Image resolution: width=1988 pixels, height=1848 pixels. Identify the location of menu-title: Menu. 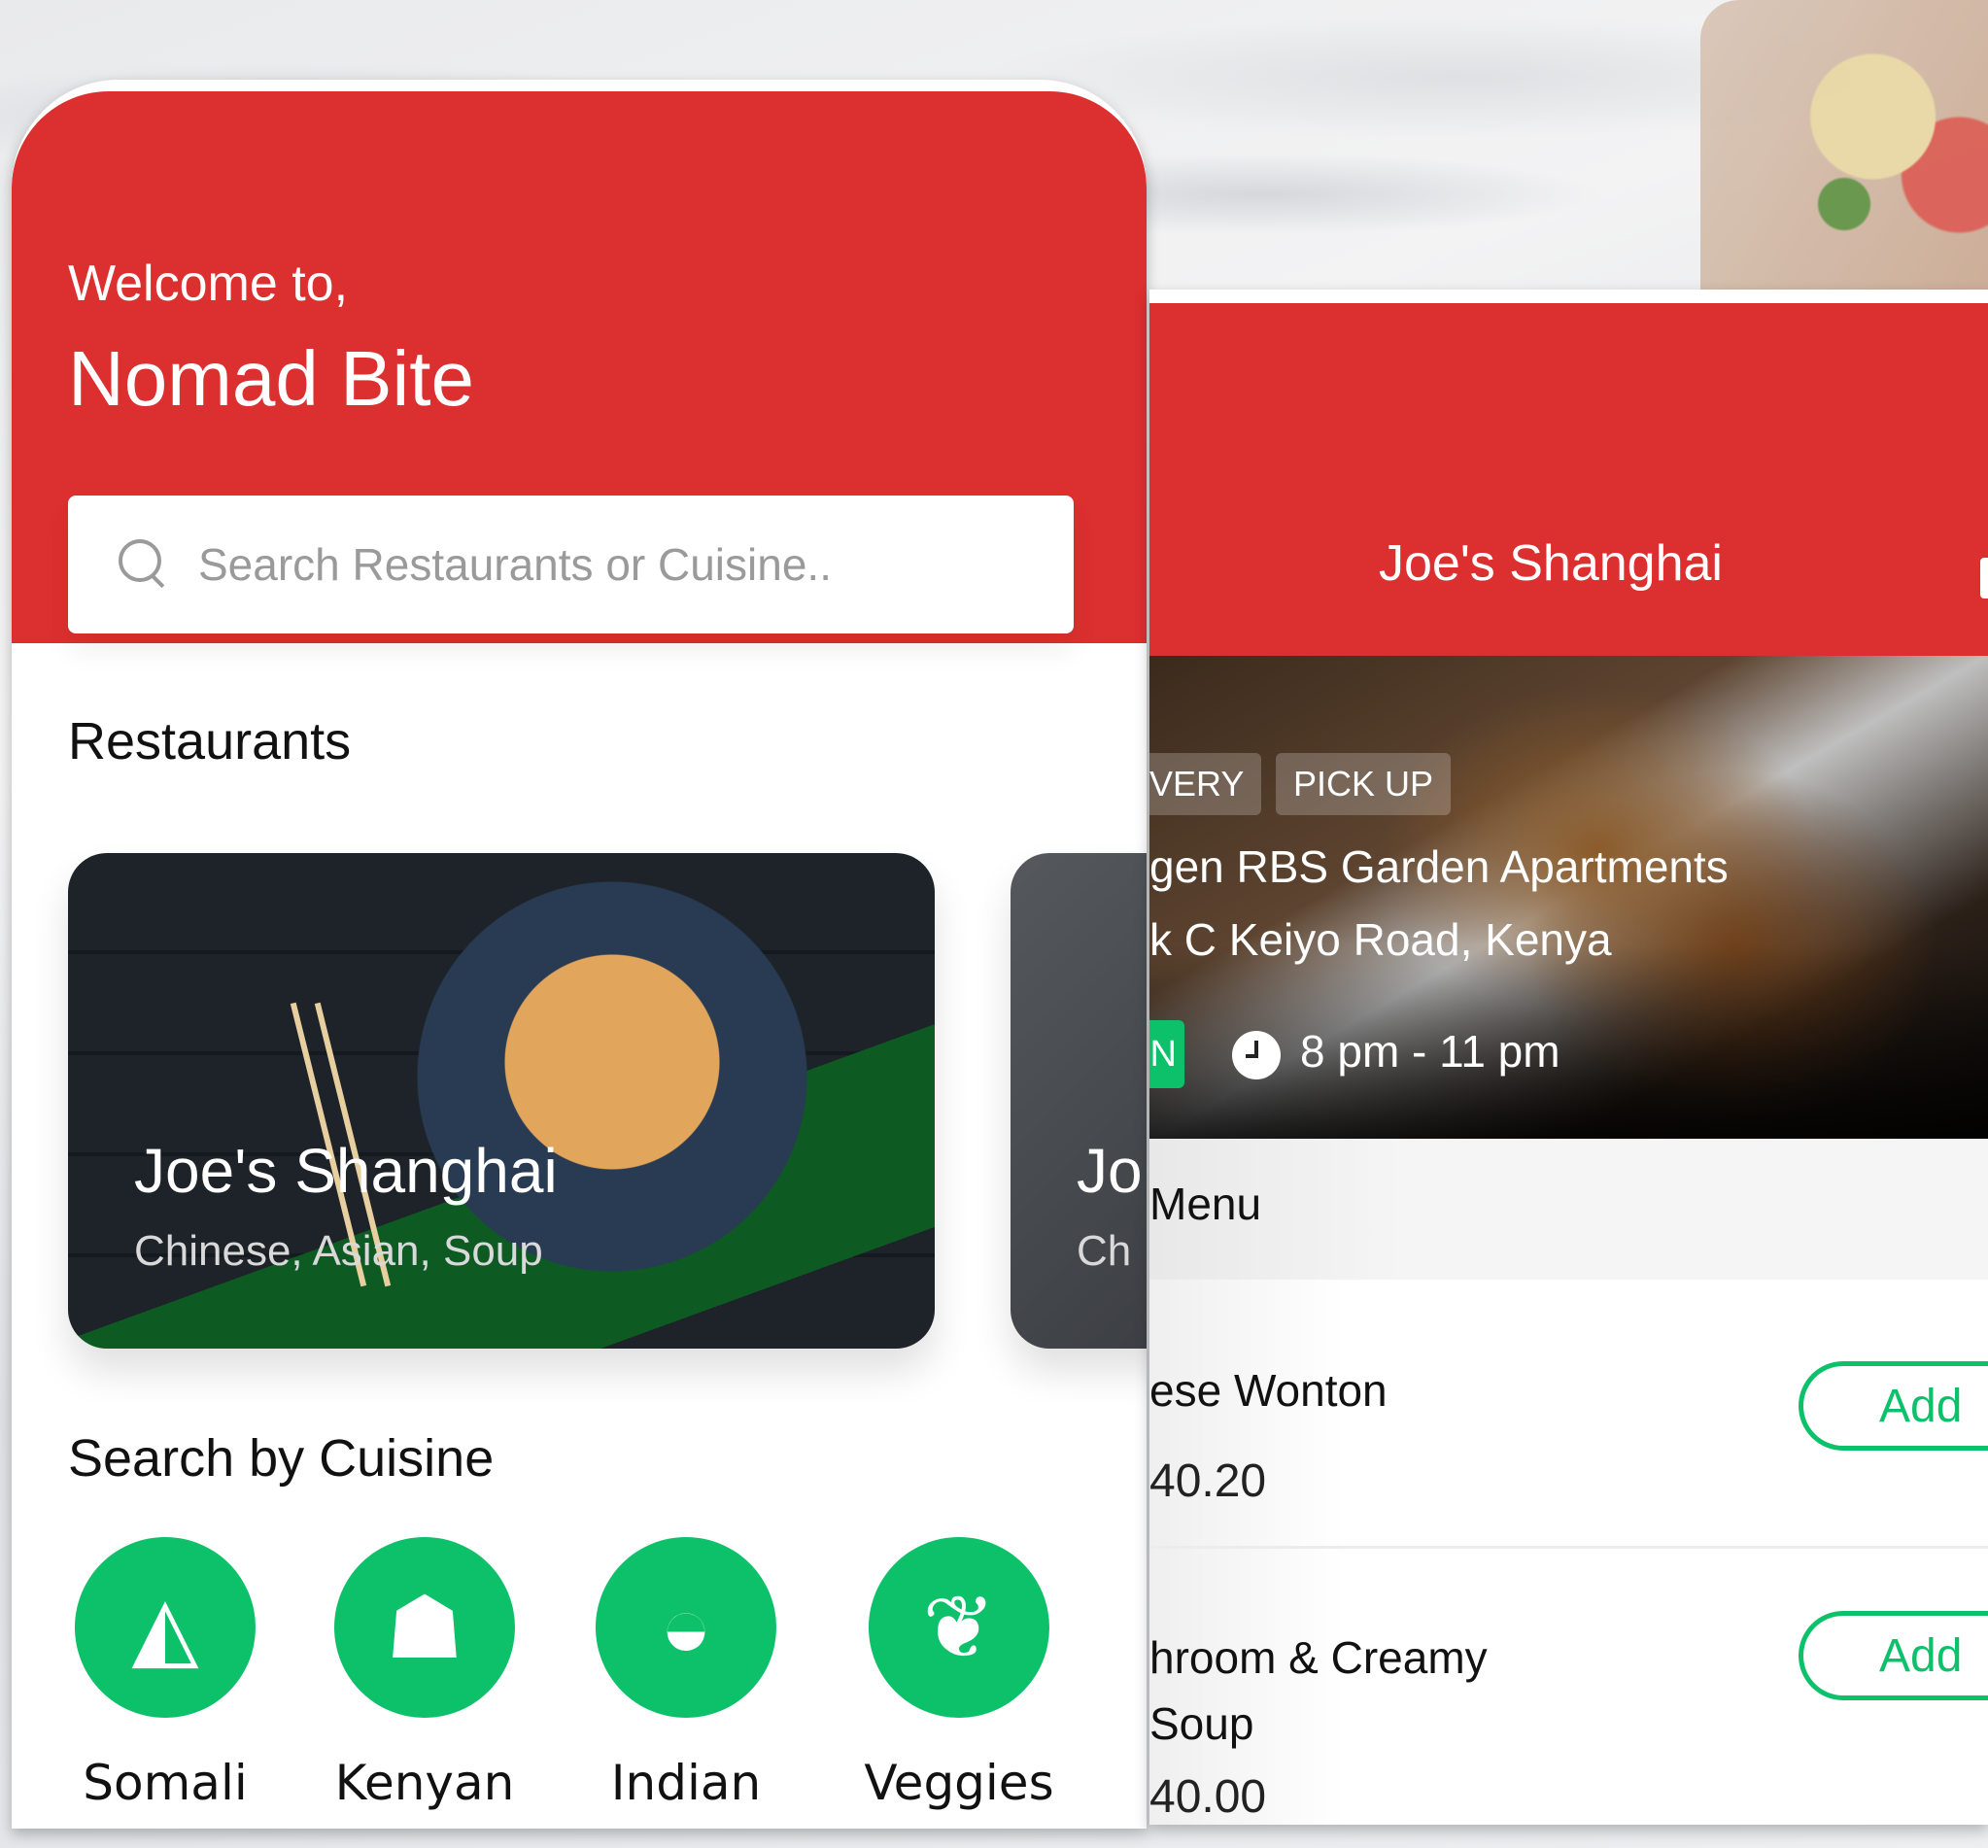
(1205, 1204).